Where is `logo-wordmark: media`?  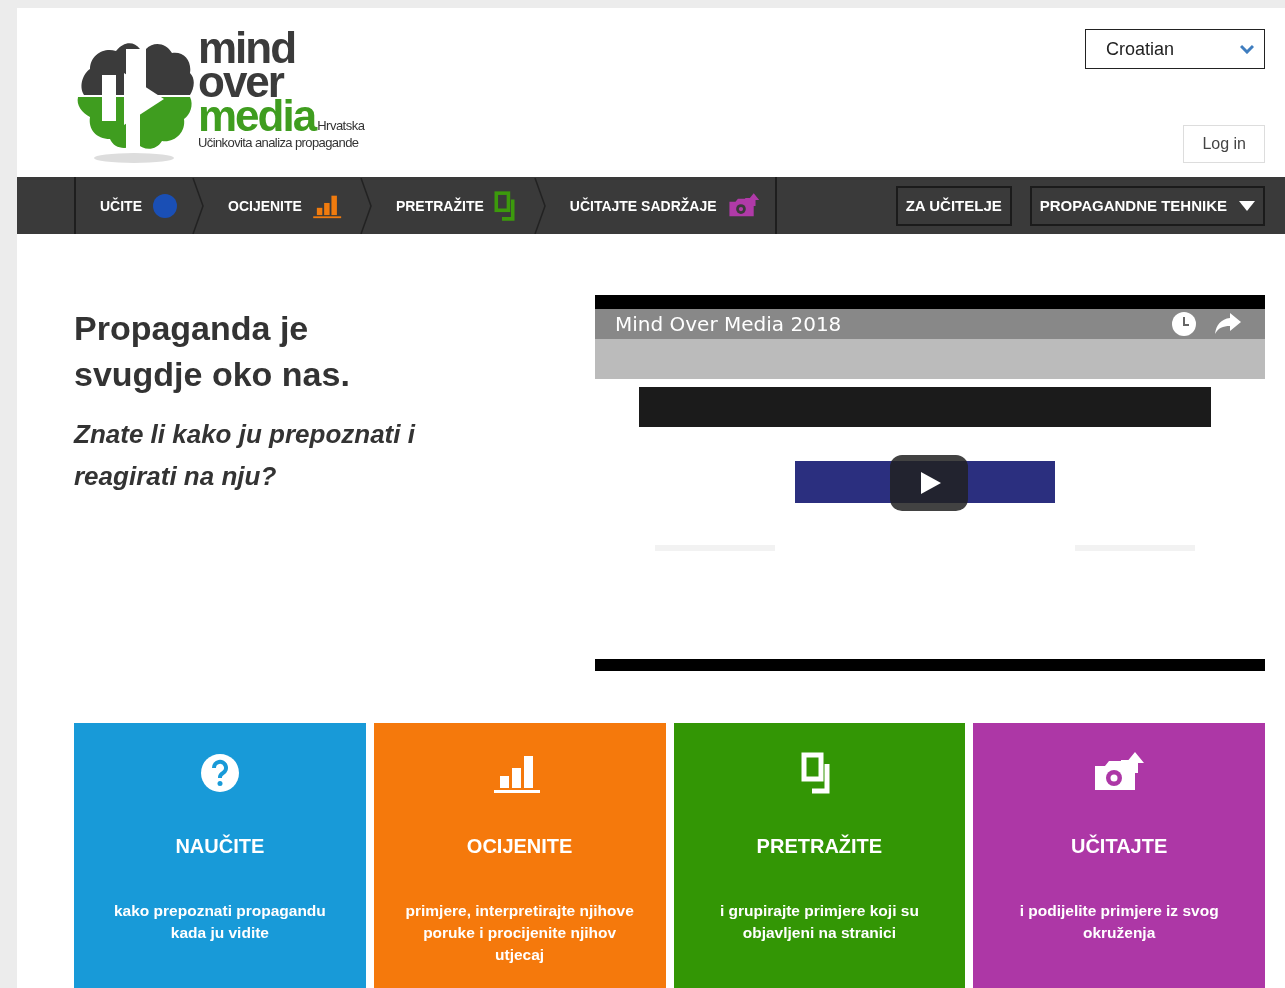
logo-wordmark: media is located at coordinates (257, 116).